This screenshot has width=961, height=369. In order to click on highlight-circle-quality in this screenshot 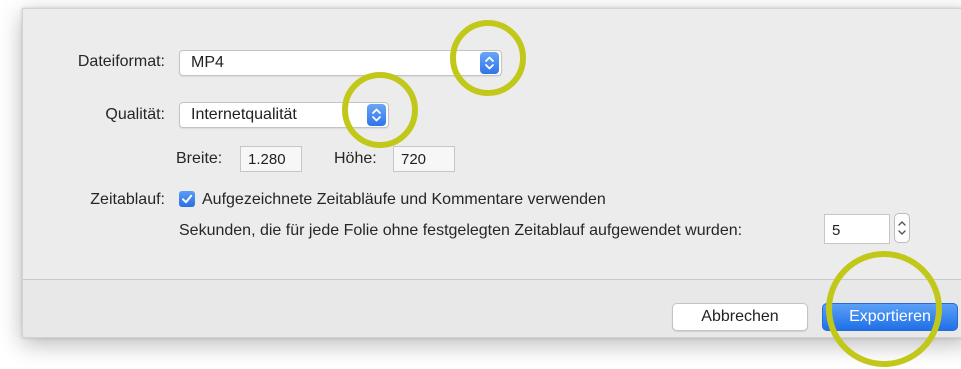, I will do `click(380, 110)`.